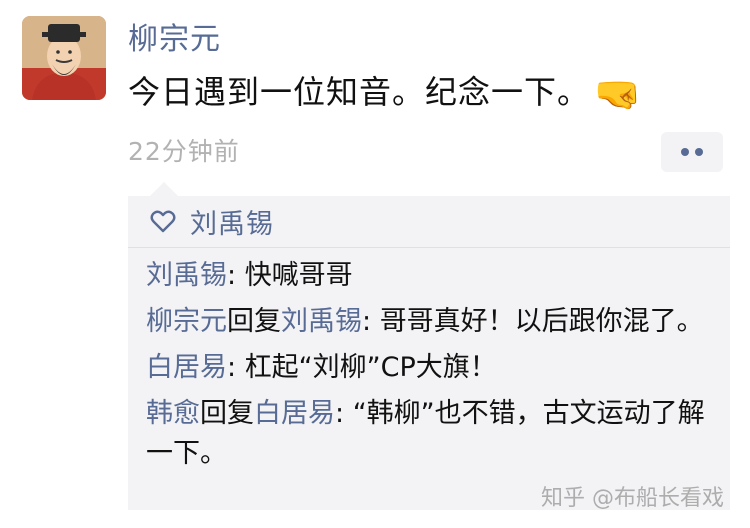 The width and height of the screenshot is (750, 528). I want to click on comment-item: 白居易: 杠起“刘柳”CP大旗！, so click(429, 368).